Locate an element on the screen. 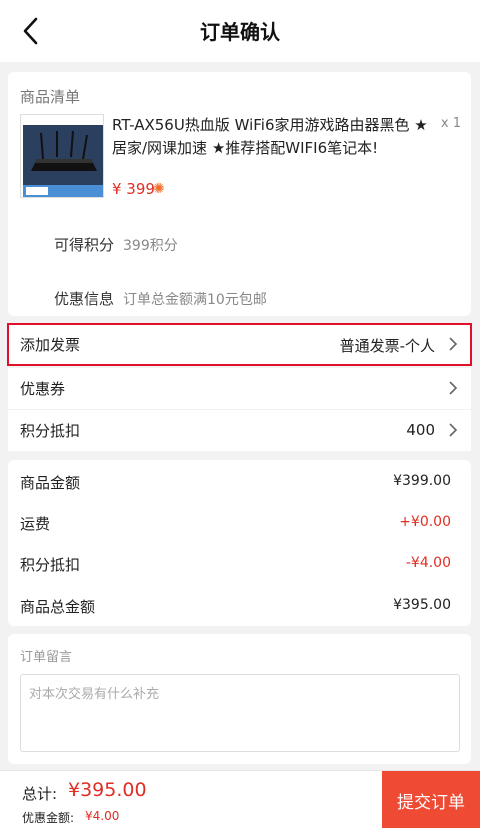  summary-row: 积分抵扣 -¥4.00 is located at coordinates (239, 564).